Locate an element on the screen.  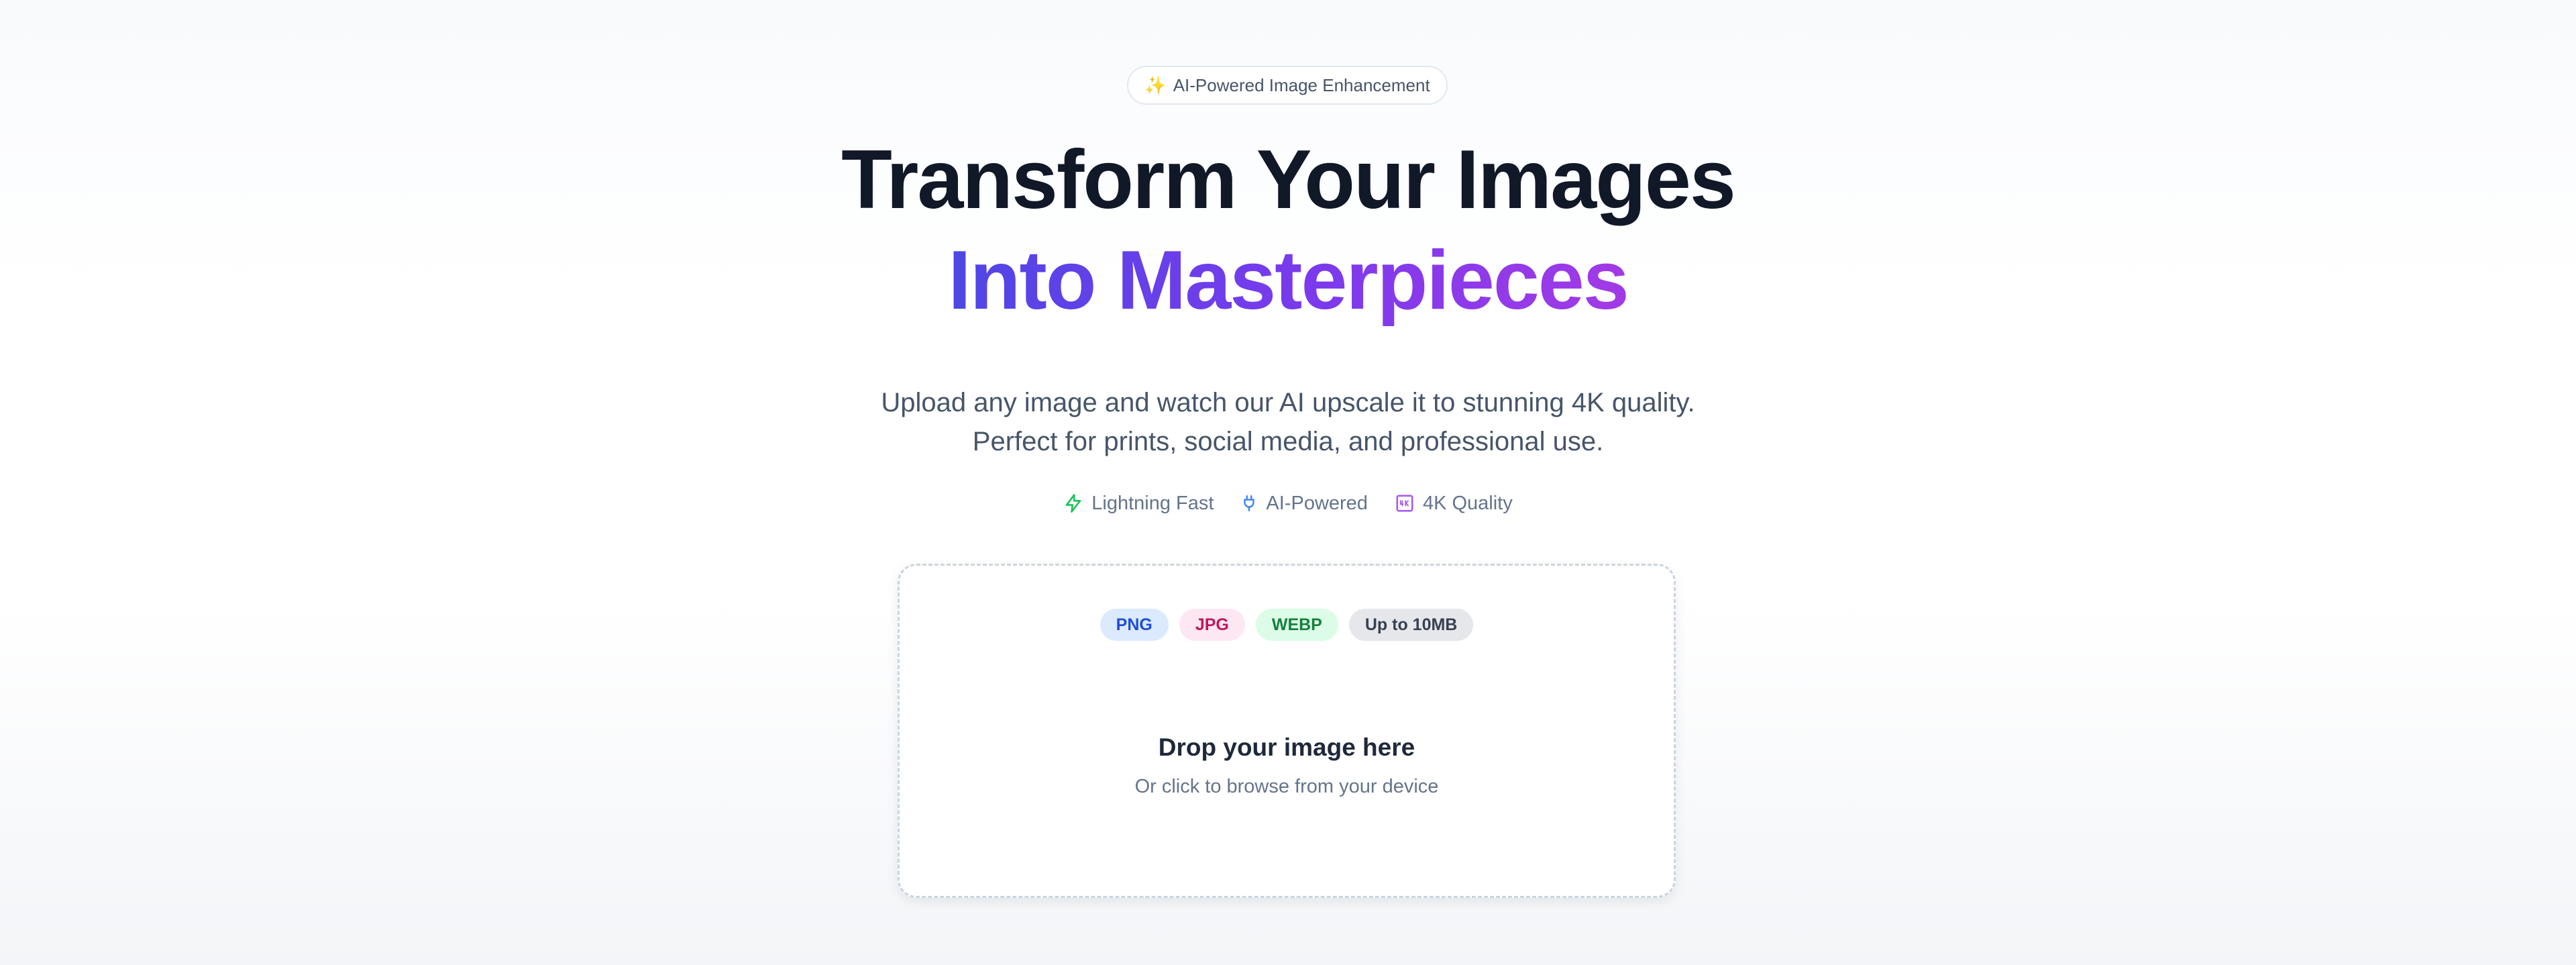
feature-4k-quality: 4K Quality is located at coordinates (1454, 504).